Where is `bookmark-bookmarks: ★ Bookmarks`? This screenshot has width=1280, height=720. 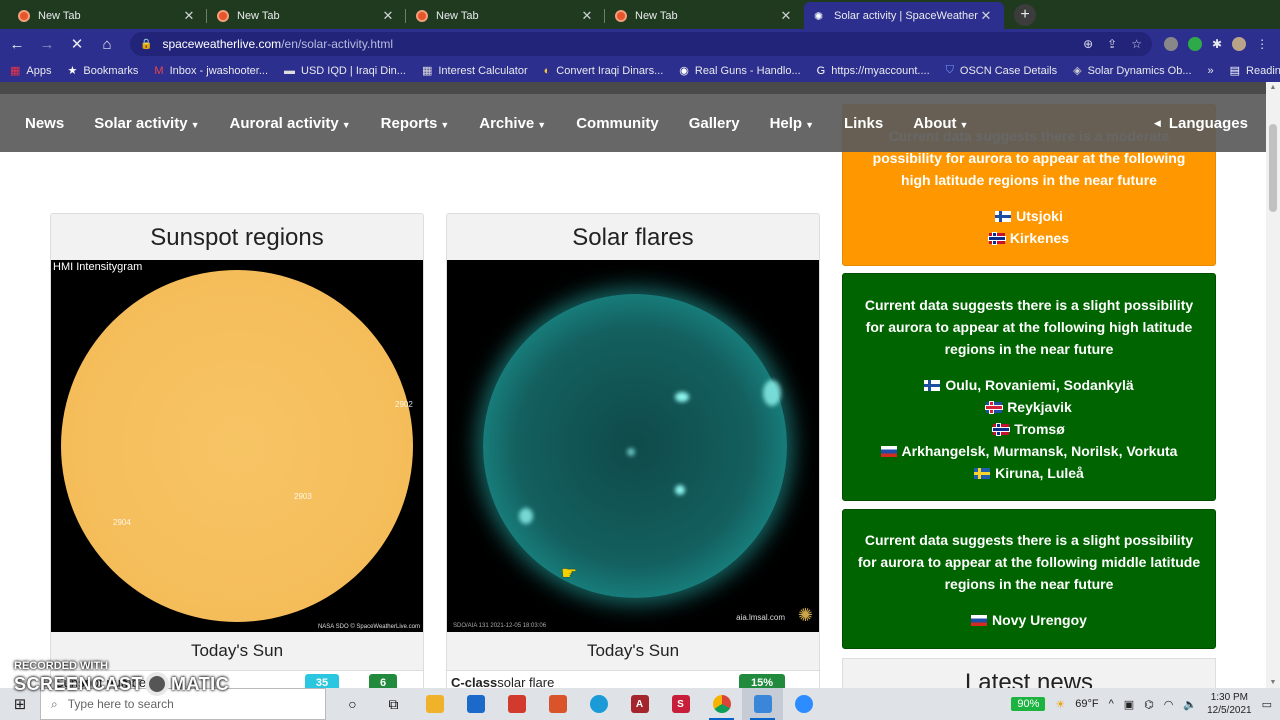
bookmark-bookmarks: ★ Bookmarks is located at coordinates (102, 71).